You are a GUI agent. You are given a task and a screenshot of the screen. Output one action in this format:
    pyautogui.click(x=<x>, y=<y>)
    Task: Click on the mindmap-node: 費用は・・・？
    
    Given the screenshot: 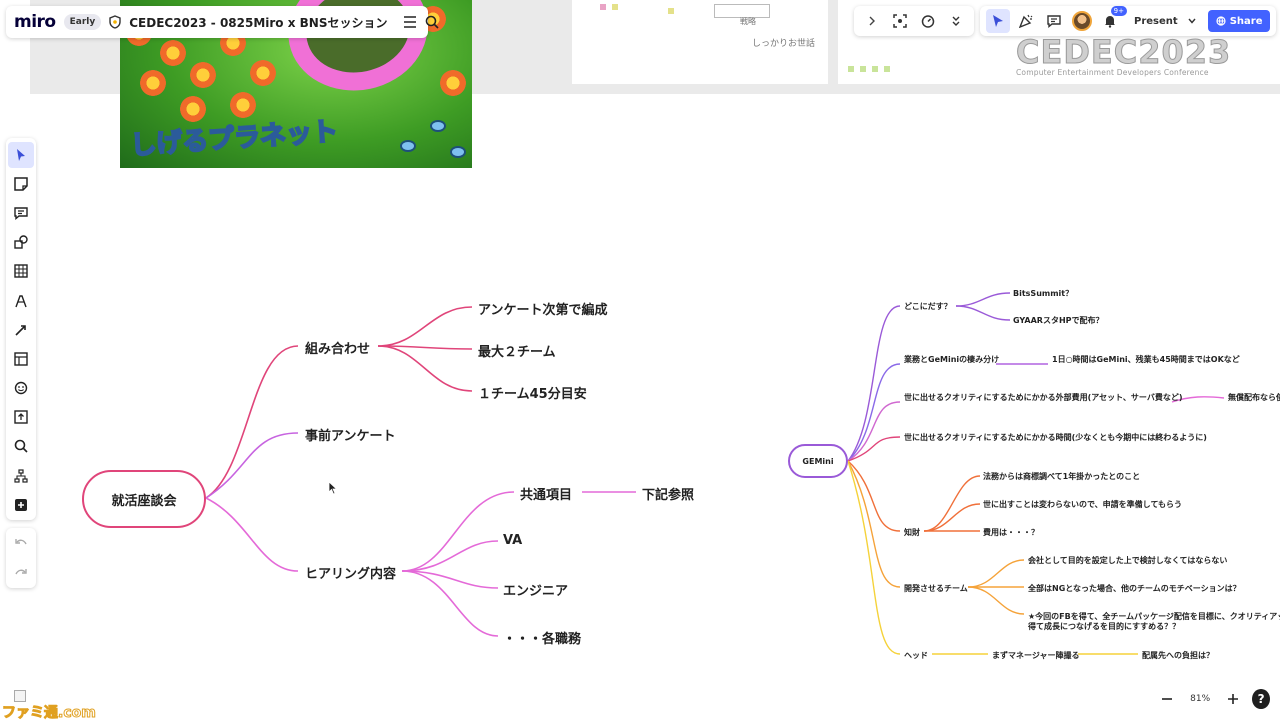 What is the action you would take?
    pyautogui.click(x=1011, y=532)
    